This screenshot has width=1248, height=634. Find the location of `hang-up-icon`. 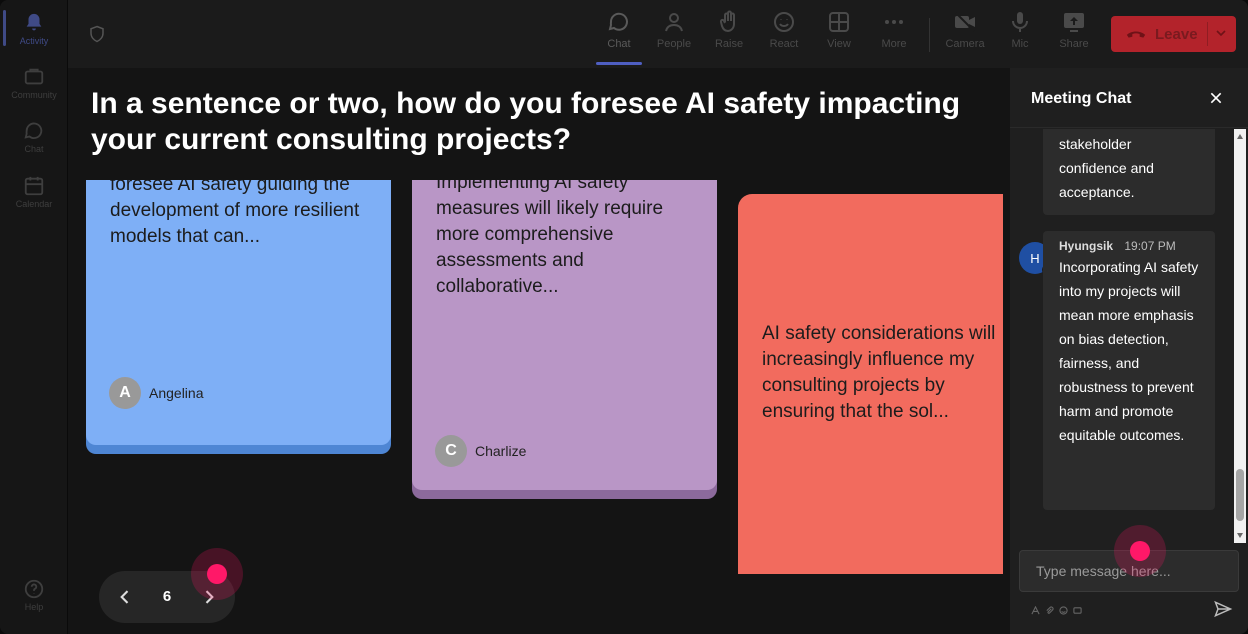

hang-up-icon is located at coordinates (1136, 34).